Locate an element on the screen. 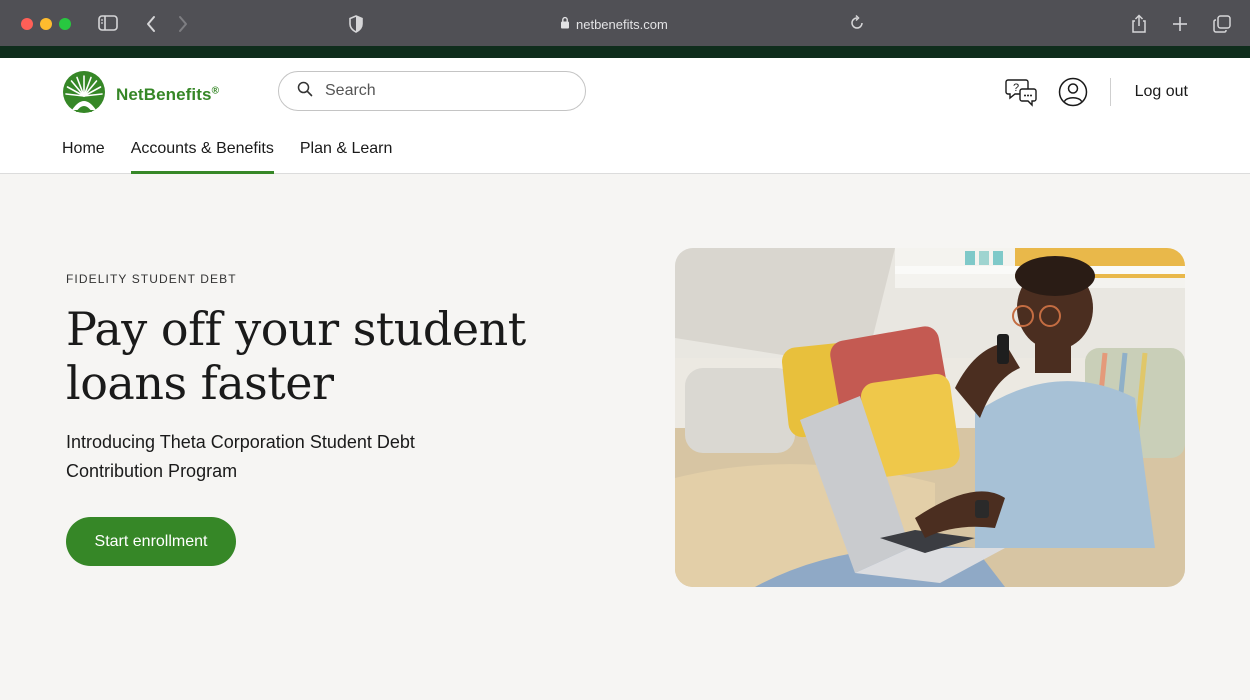 The image size is (1250, 700). search-box is located at coordinates (432, 91).